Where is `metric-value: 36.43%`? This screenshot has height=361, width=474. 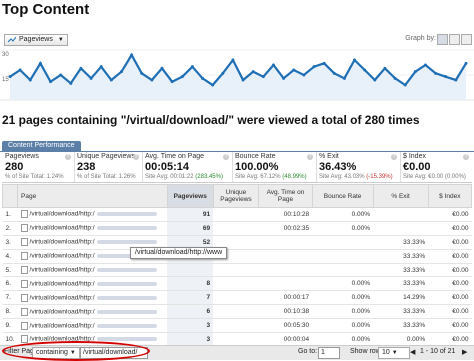
metric-value: 36.43% is located at coordinates (338, 167).